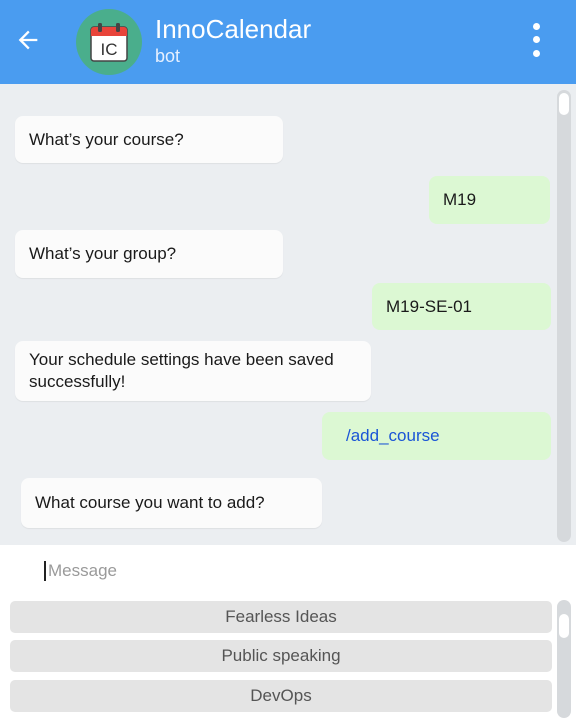 Image resolution: width=576 pixels, height=721 pixels. I want to click on message-bubble-outgoing: M19-SE-01, so click(461, 306).